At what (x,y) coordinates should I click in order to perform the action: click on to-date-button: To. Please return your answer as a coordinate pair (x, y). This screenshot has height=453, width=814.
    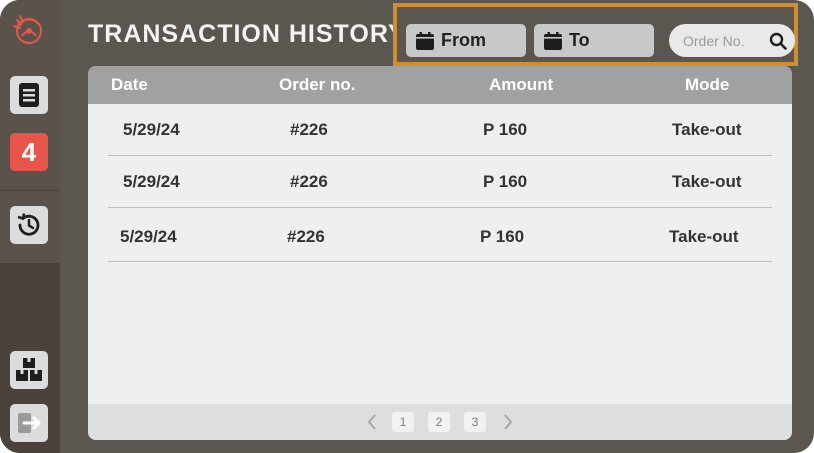
    Looking at the image, I should click on (594, 40).